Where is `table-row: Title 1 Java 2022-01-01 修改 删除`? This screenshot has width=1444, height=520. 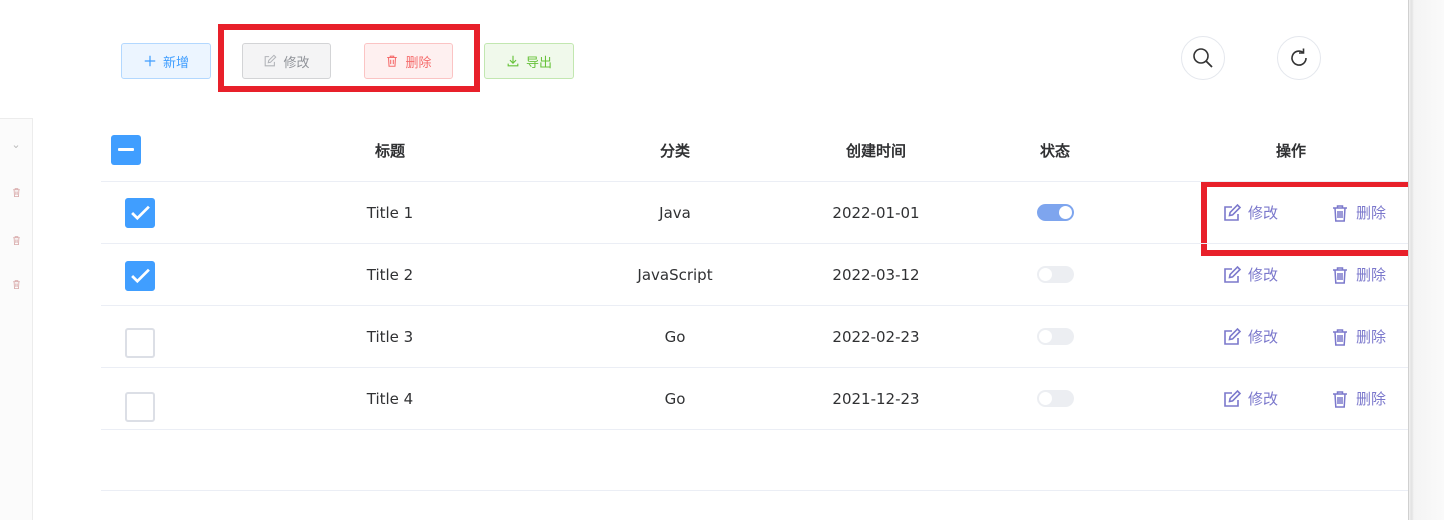 table-row: Title 1 Java 2022-01-01 修改 删除 is located at coordinates (755, 213).